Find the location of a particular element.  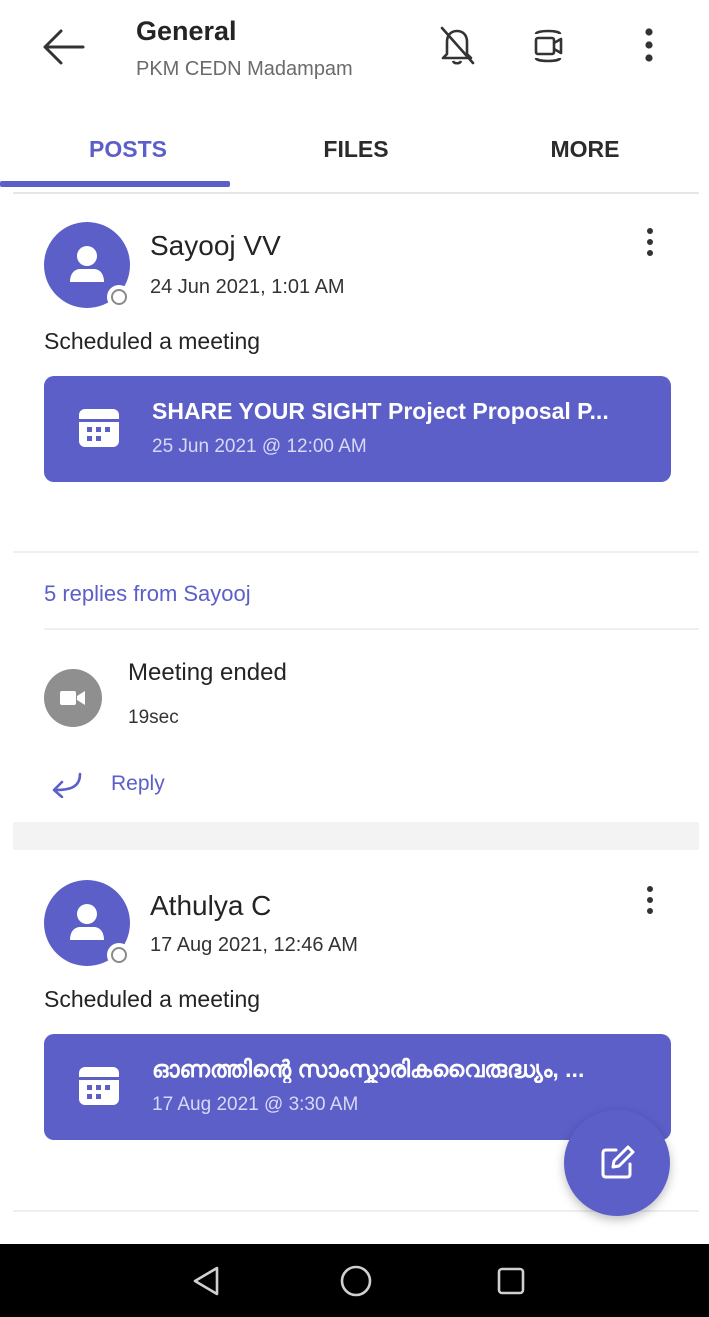

system-navigation-bar is located at coordinates (354, 1280).